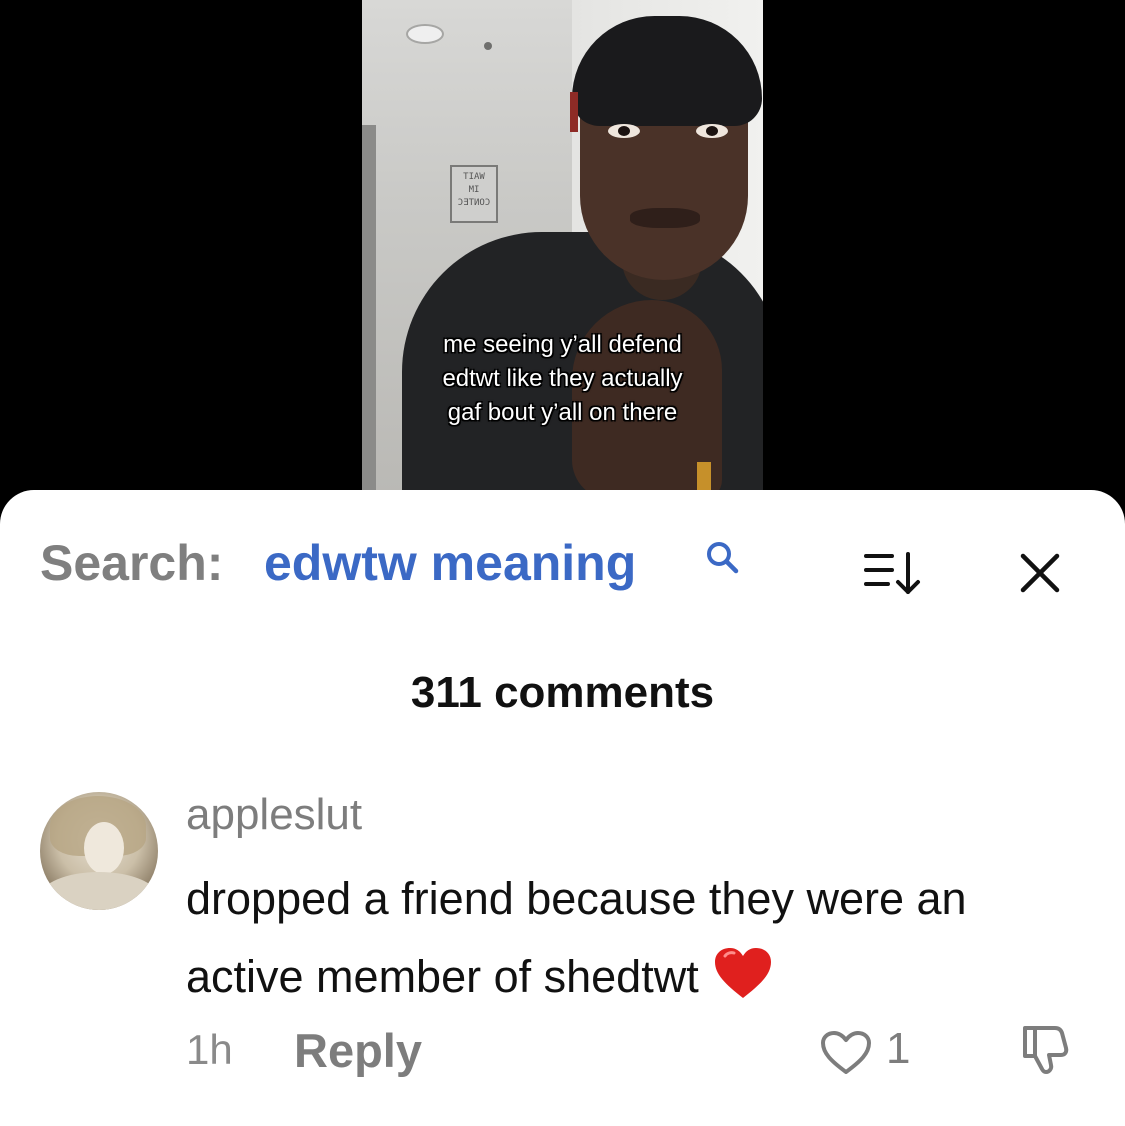 The width and height of the screenshot is (1125, 1126). What do you see at coordinates (99, 851) in the screenshot?
I see `avatar` at bounding box center [99, 851].